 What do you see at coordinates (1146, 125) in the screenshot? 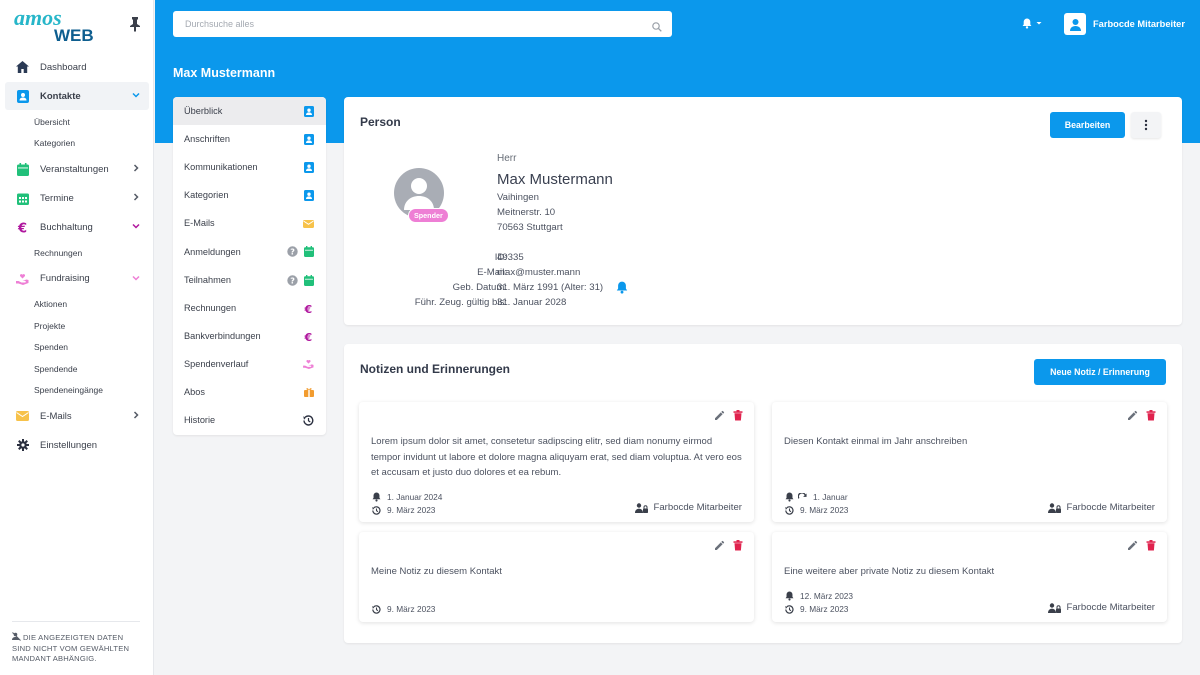
I see `more-options-button` at bounding box center [1146, 125].